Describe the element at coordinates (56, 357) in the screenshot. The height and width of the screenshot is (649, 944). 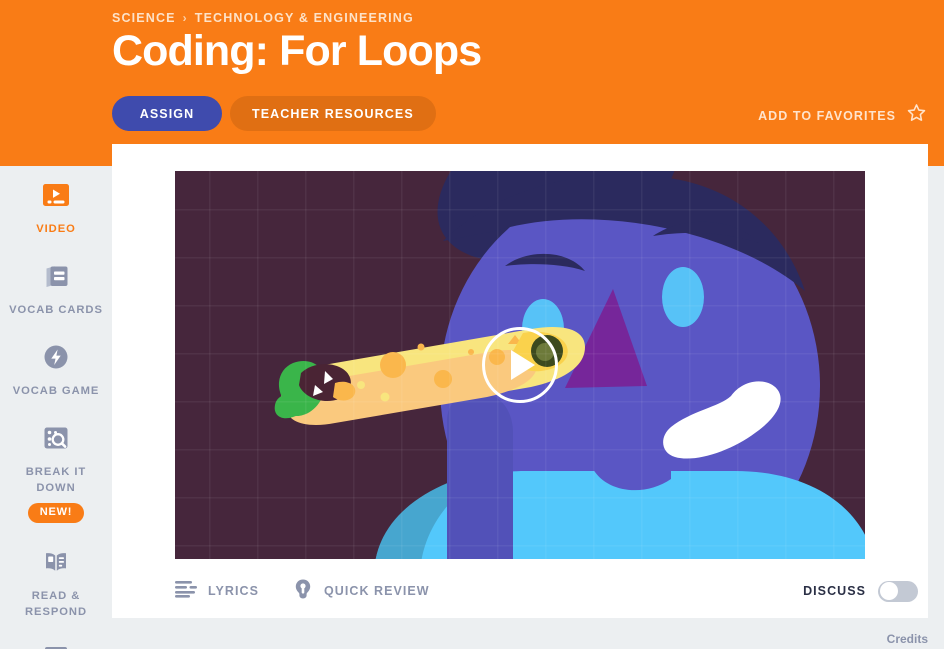
I see `lightning-bolt-circle-icon` at that location.